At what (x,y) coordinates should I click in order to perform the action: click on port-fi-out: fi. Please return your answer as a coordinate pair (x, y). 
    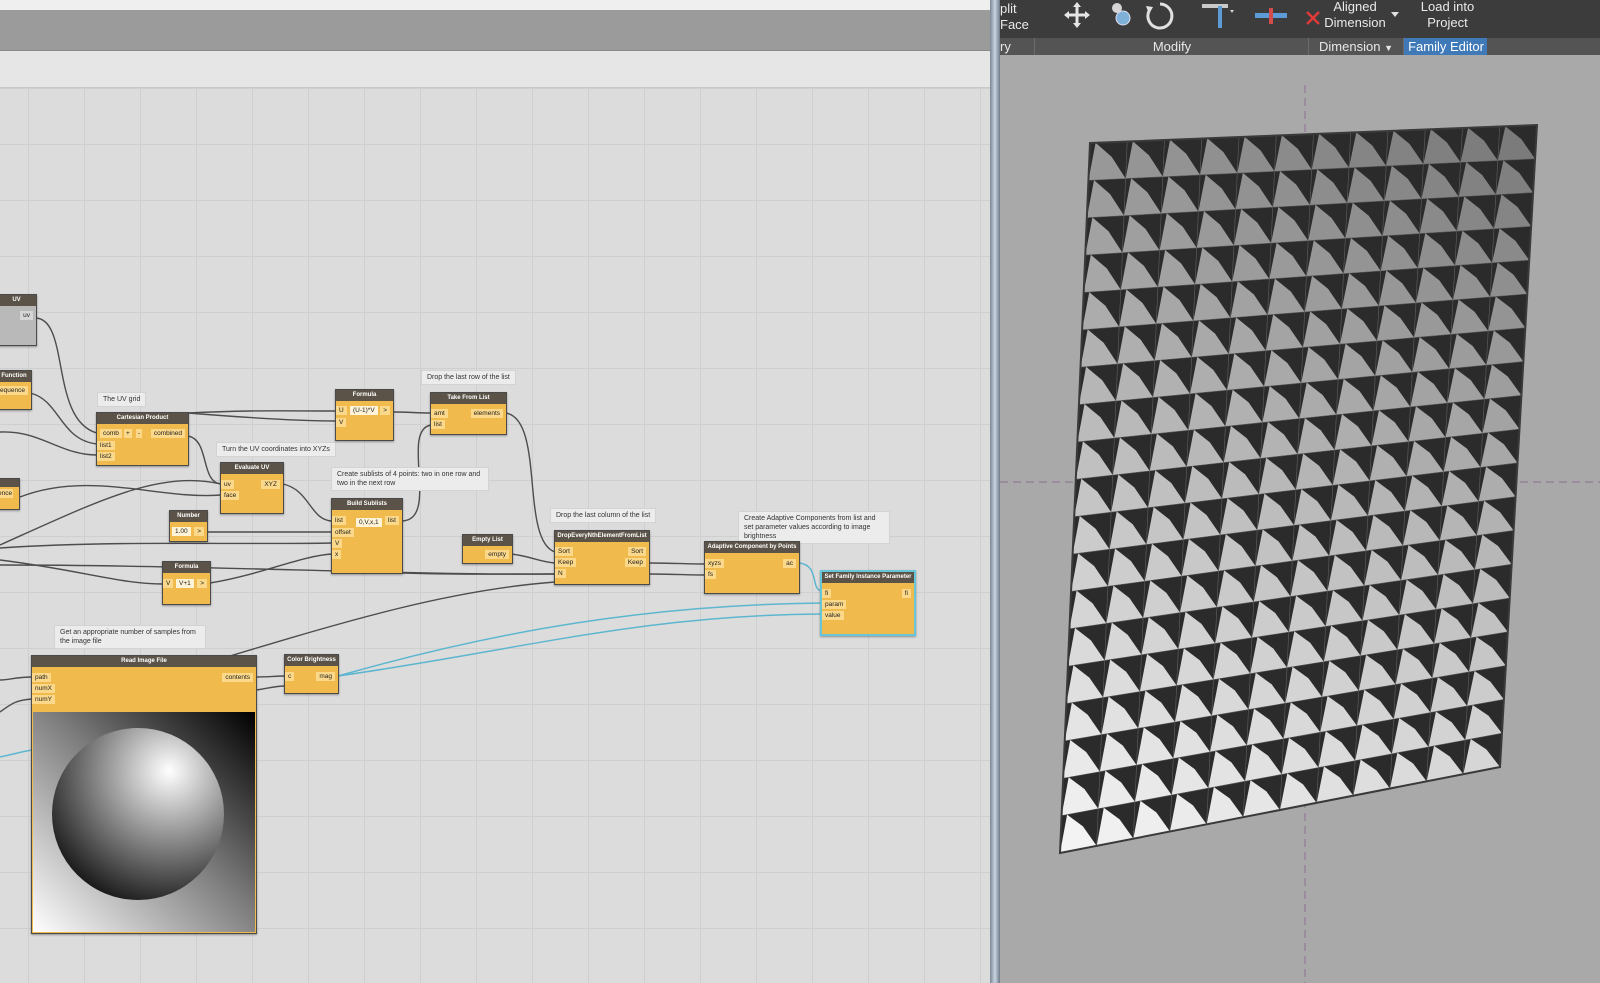
    Looking at the image, I should click on (906, 593).